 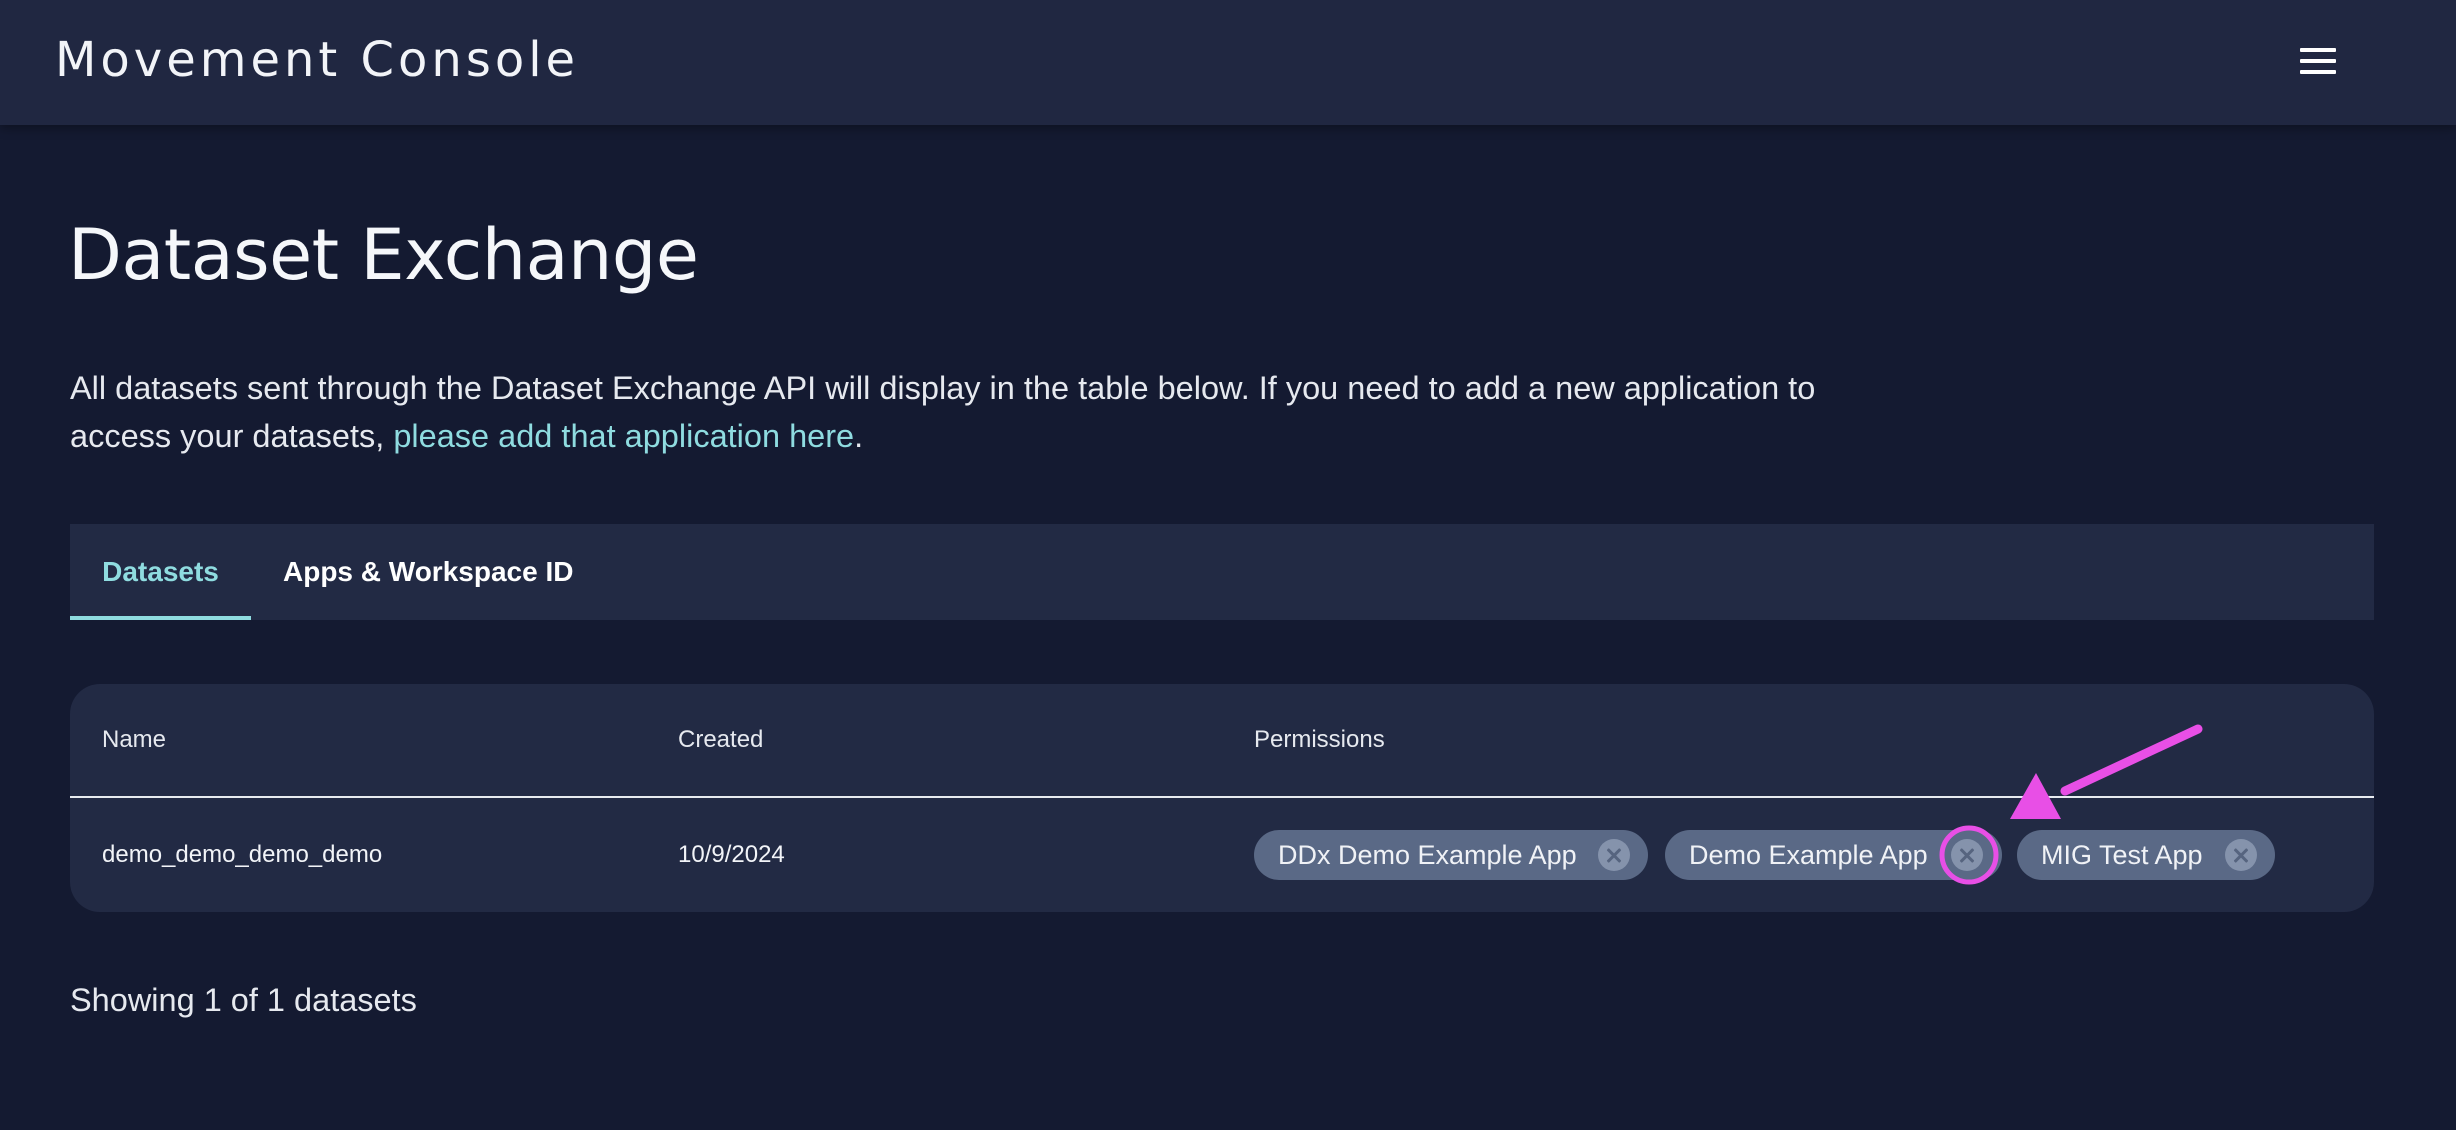 I want to click on column-header-permissions: Permissions, so click(x=1319, y=739).